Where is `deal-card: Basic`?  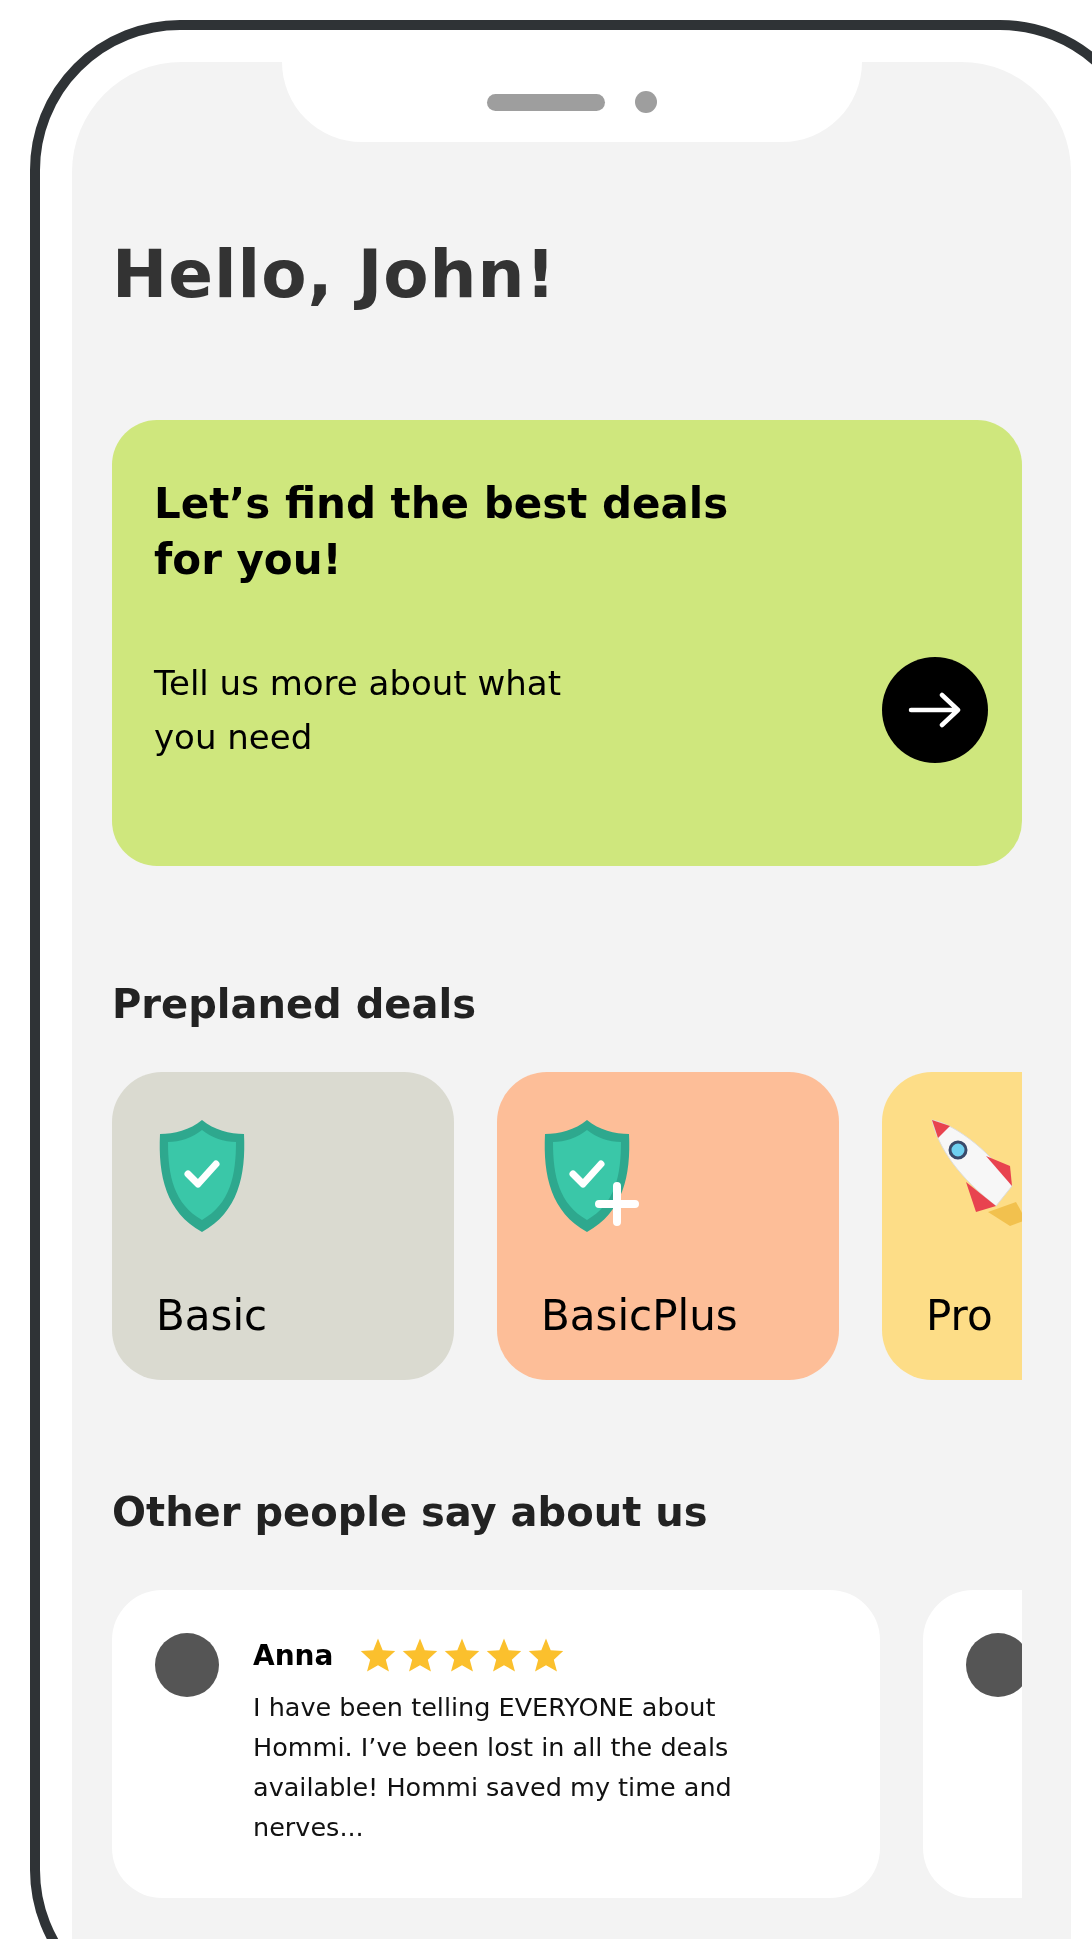
deal-card: Basic is located at coordinates (283, 1226).